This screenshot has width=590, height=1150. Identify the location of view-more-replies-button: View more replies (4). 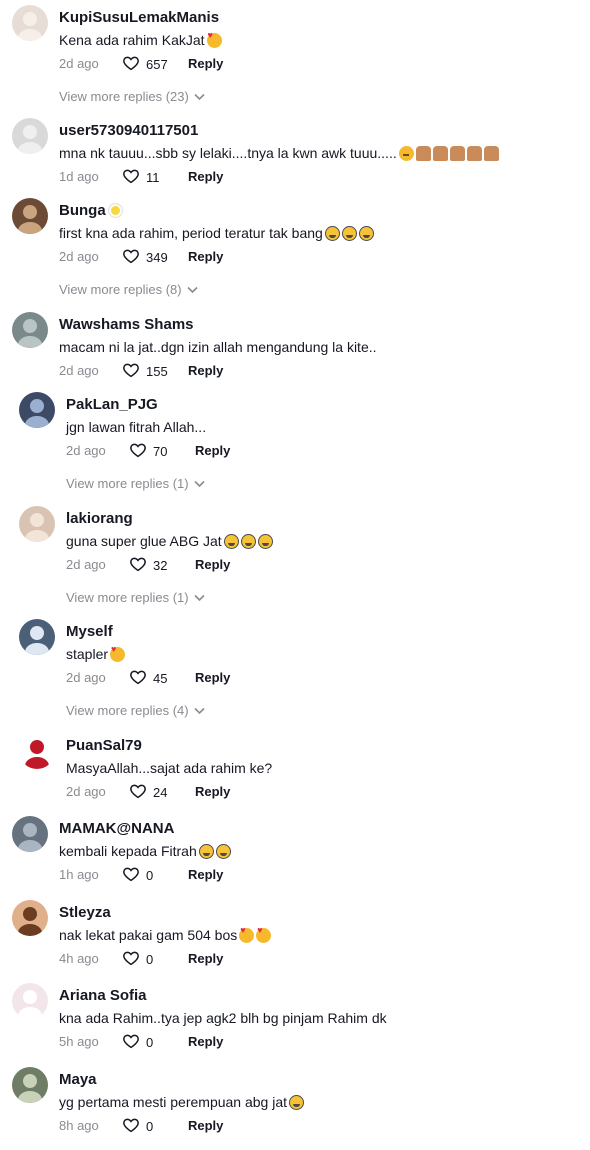
(135, 710).